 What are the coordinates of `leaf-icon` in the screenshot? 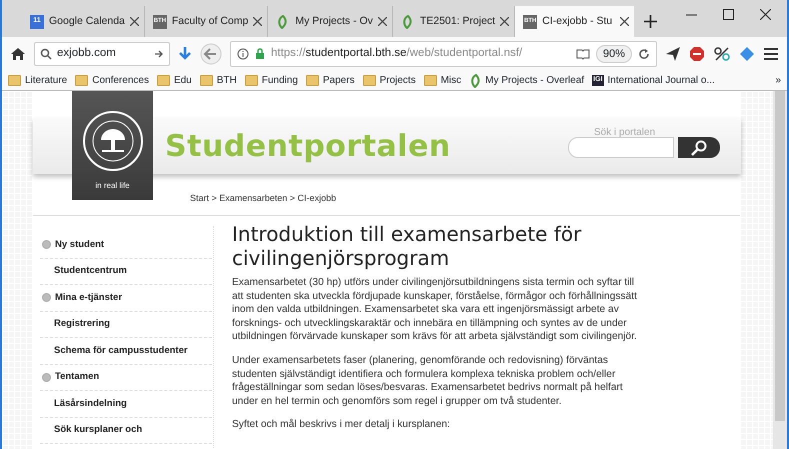 It's located at (475, 81).